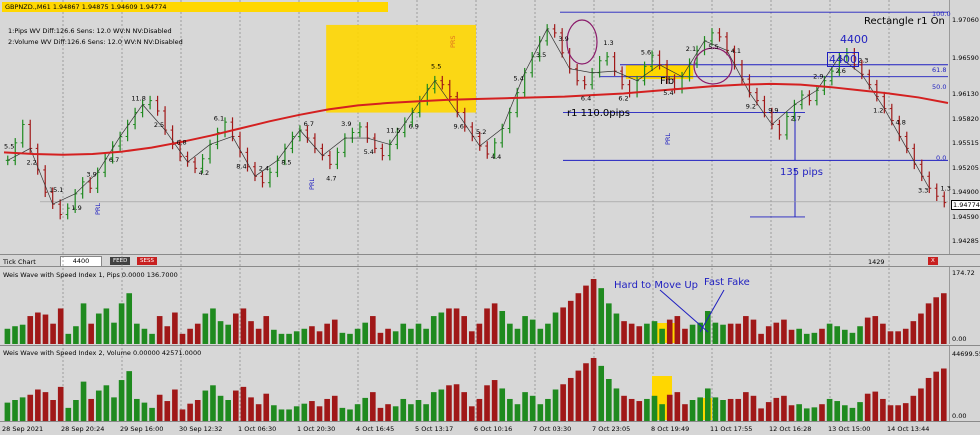 This screenshot has height=435, width=980. Describe the element at coordinates (801, 172) in the screenshot. I see `pips-label: 135 pips` at that location.